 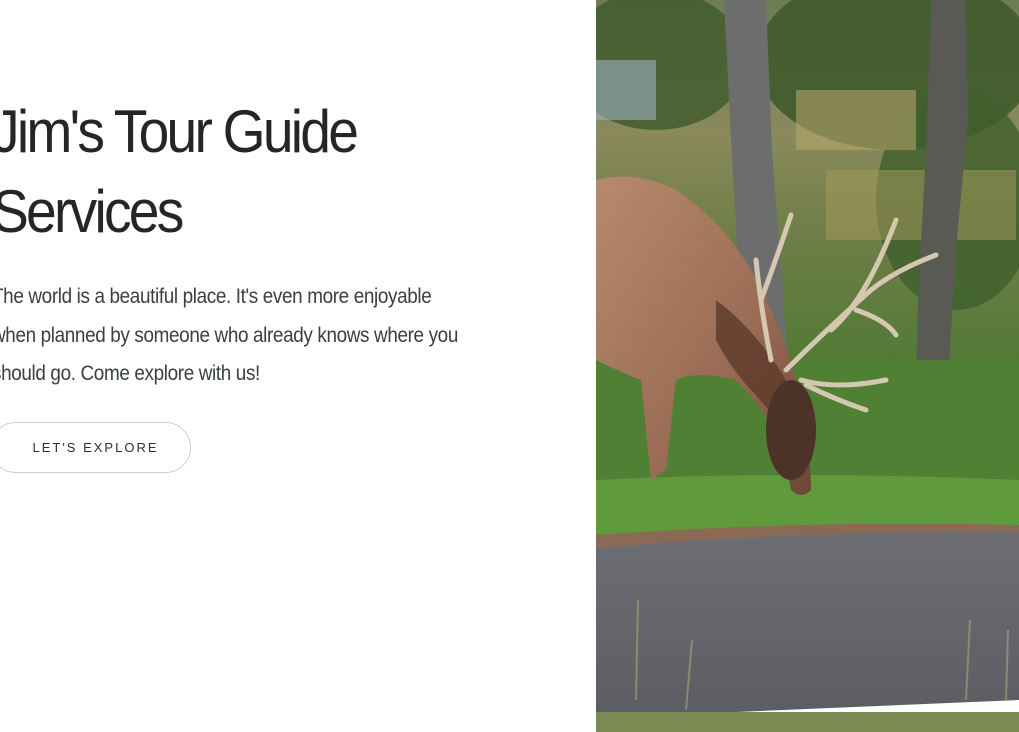 What do you see at coordinates (179, 171) in the screenshot?
I see `page-title: Jim's Tour Guide Services` at bounding box center [179, 171].